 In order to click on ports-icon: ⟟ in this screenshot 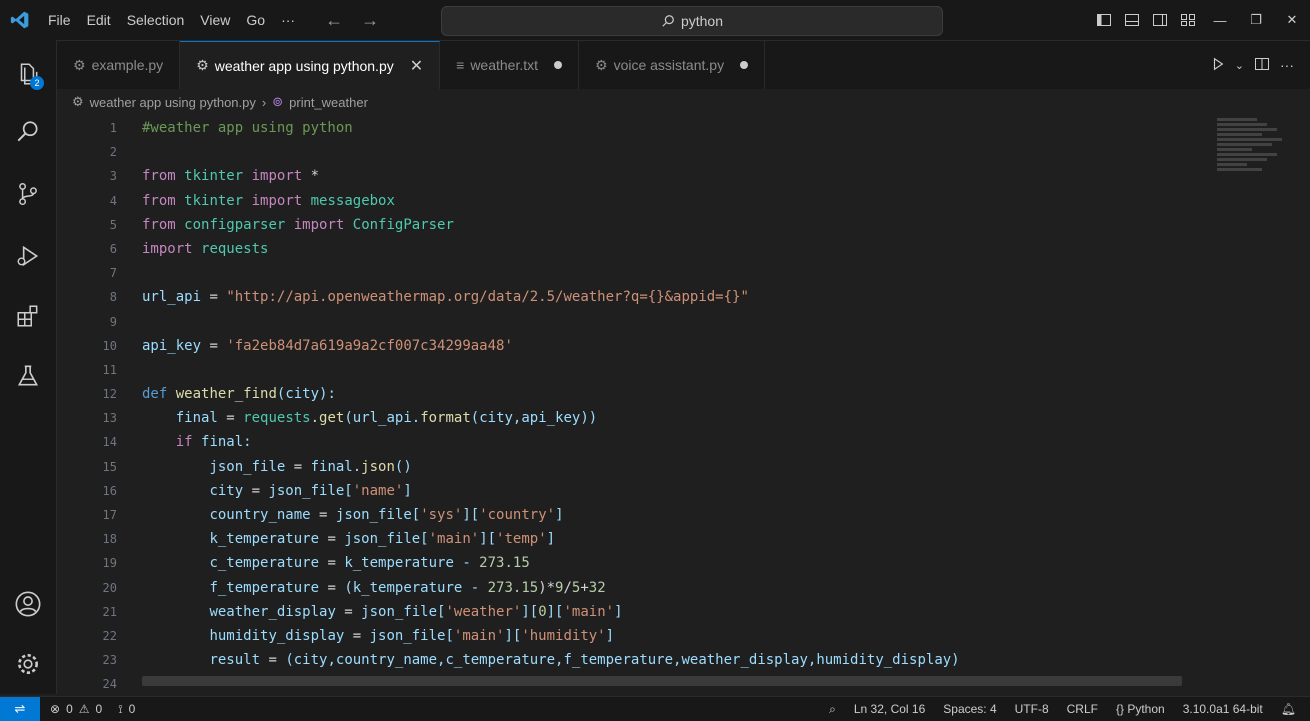, I will do `click(120, 709)`.